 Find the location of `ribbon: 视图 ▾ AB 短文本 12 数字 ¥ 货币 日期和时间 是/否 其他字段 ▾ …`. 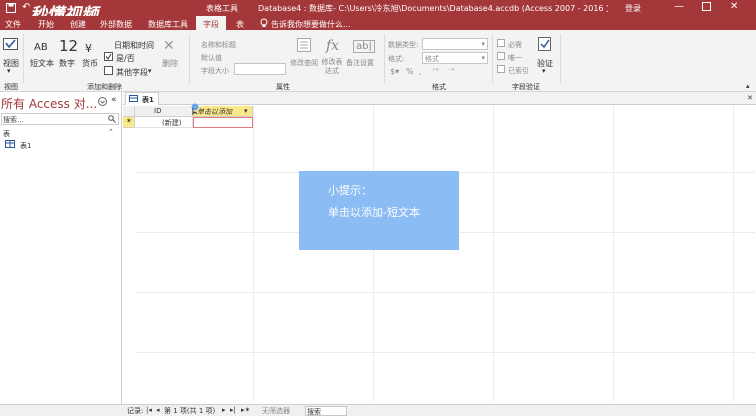

ribbon: 视图 ▾ AB 短文本 12 数字 ¥ 货币 日期和时间 是/否 其他字段 ▾ … is located at coordinates (378, 61).